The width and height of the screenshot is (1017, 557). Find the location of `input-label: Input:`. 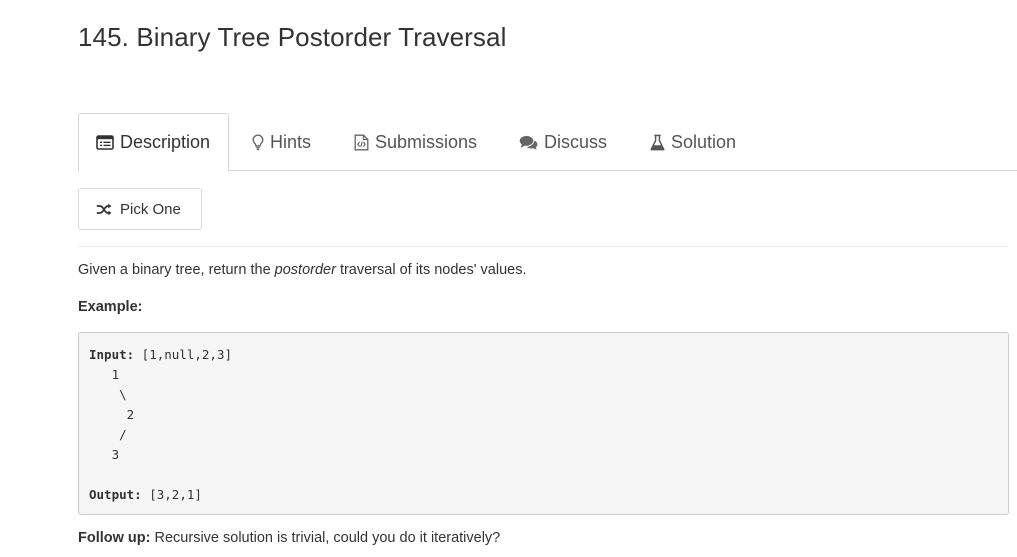

input-label: Input: is located at coordinates (112, 354).